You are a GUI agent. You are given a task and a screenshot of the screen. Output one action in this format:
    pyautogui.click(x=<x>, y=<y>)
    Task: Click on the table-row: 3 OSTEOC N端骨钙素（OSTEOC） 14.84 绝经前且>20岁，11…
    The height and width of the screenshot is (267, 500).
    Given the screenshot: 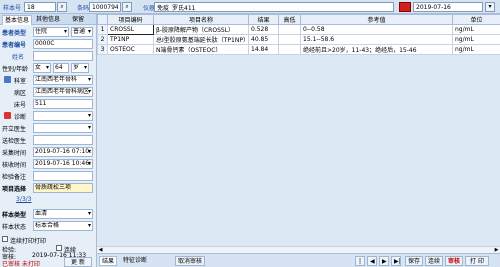 What is the action you would take?
    pyautogui.click(x=298, y=49)
    